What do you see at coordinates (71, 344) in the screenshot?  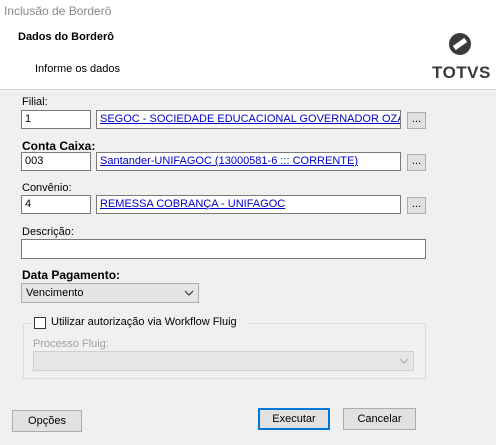 I see `processo-fluig-label: Processo Fluig:` at bounding box center [71, 344].